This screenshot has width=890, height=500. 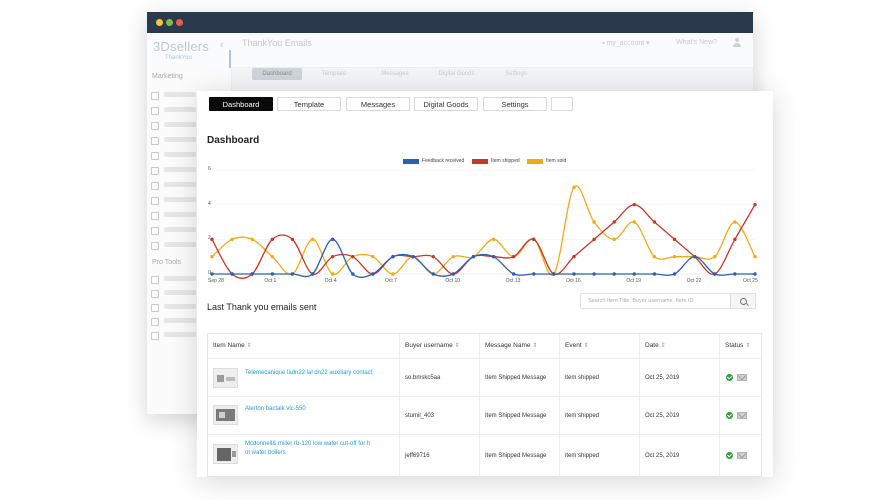 What do you see at coordinates (159, 22) in the screenshot?
I see `window-minimize-dot` at bounding box center [159, 22].